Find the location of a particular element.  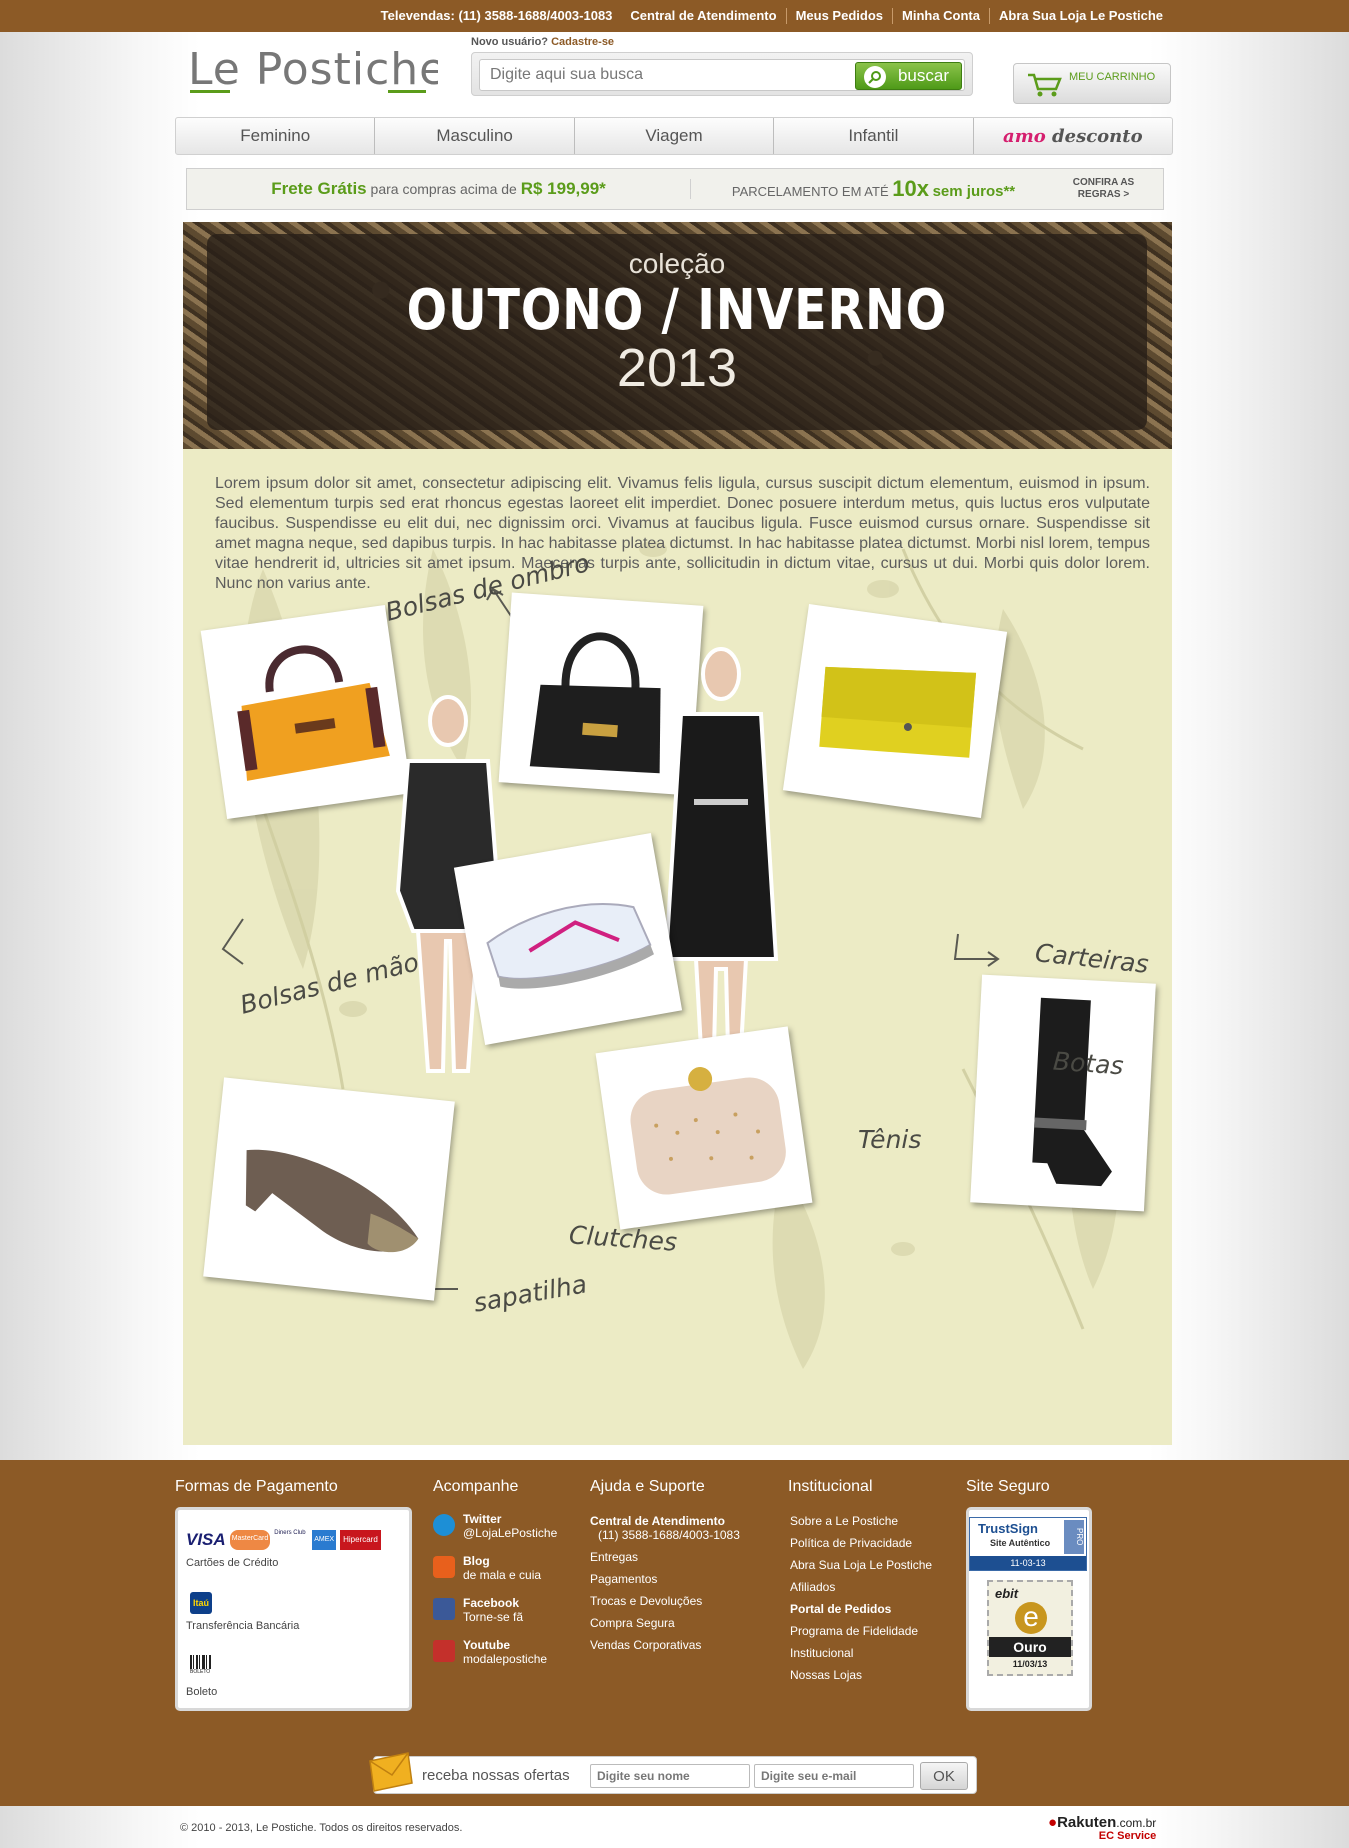

footer-title-acompanhe: Acompanhe is located at coordinates (476, 1486).